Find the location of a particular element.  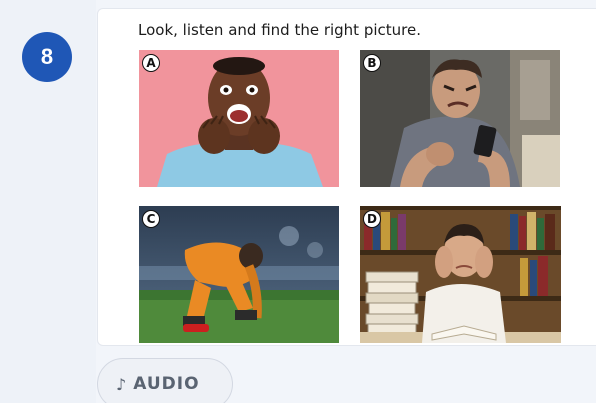

picture-option-d: D is located at coordinates (460, 274).